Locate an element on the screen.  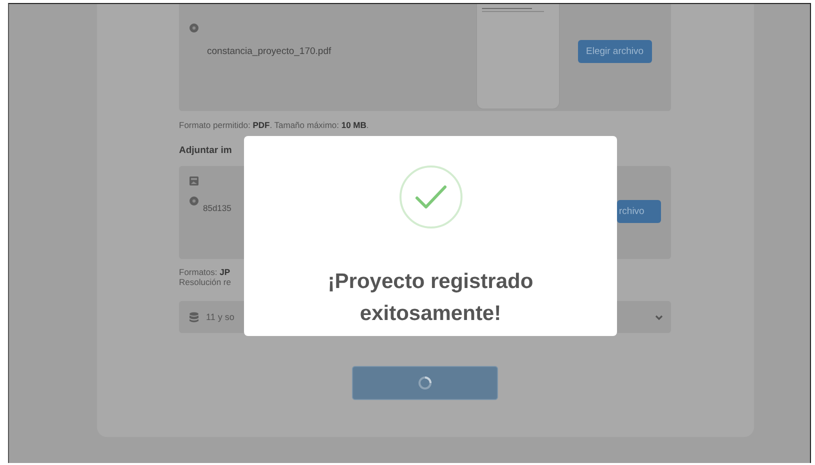
format-hint: Formato permitido: PDF. Tamaño máximo: 10 MB. is located at coordinates (274, 125).